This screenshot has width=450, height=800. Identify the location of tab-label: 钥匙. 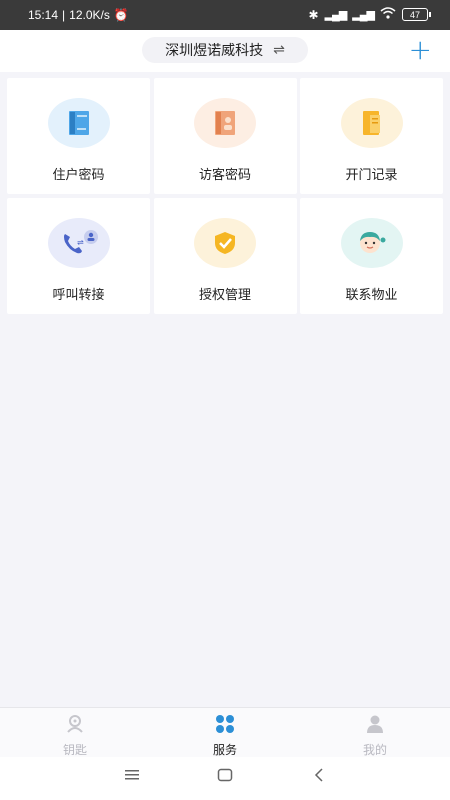
(74, 750).